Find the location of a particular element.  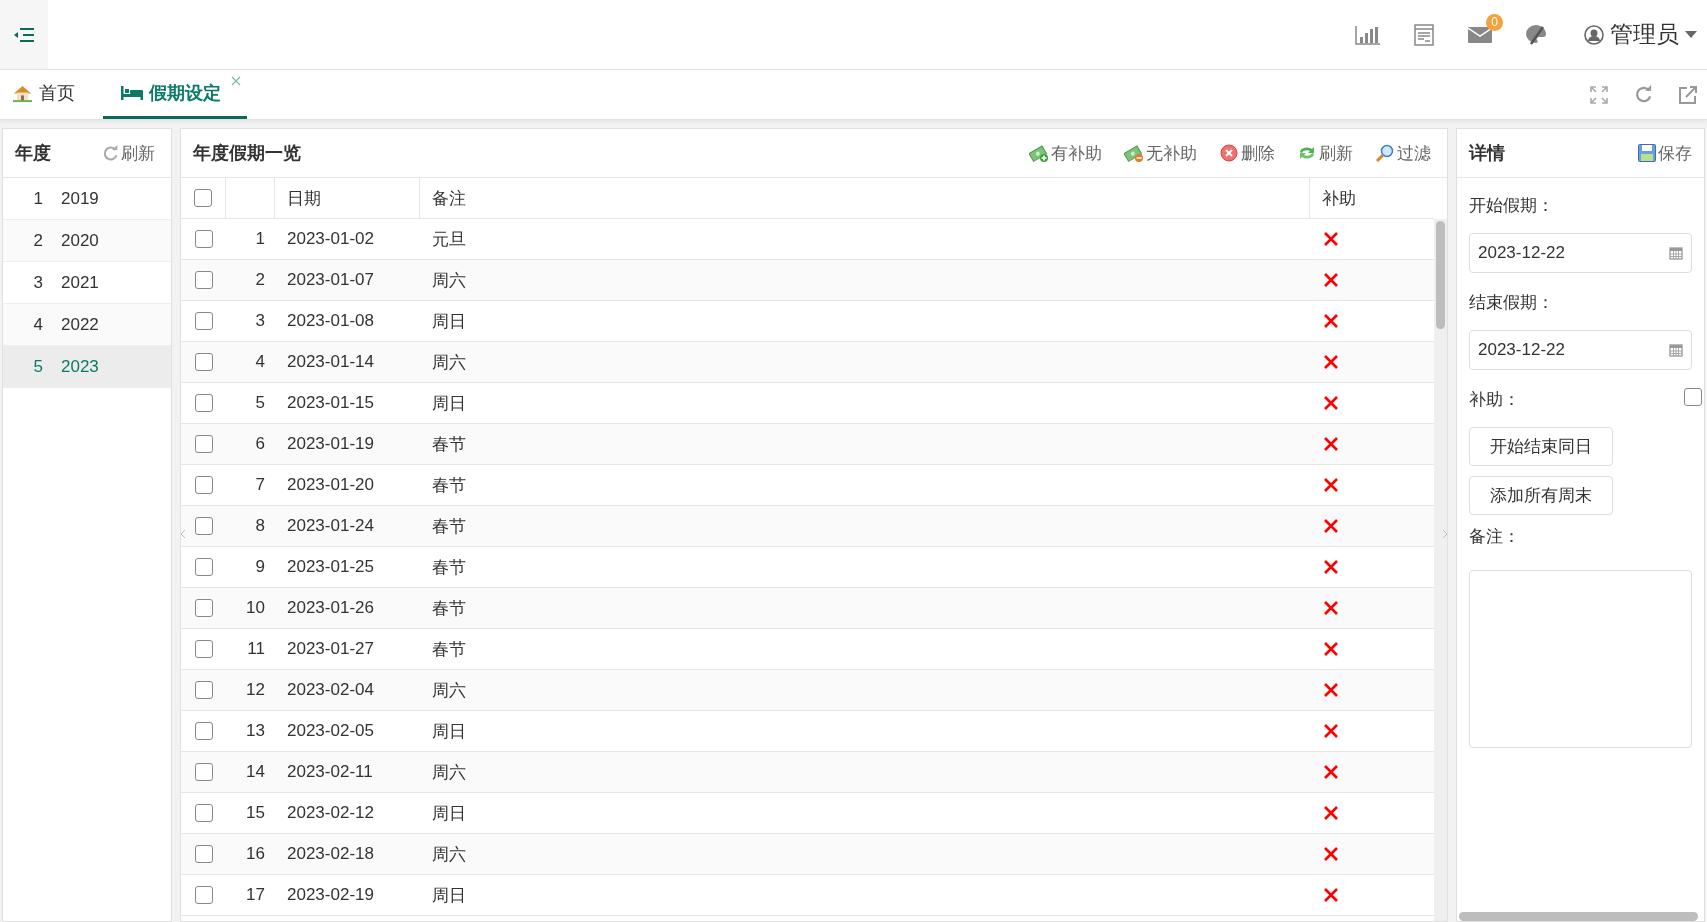

table-cell: 2023-01-19 is located at coordinates (330, 444).